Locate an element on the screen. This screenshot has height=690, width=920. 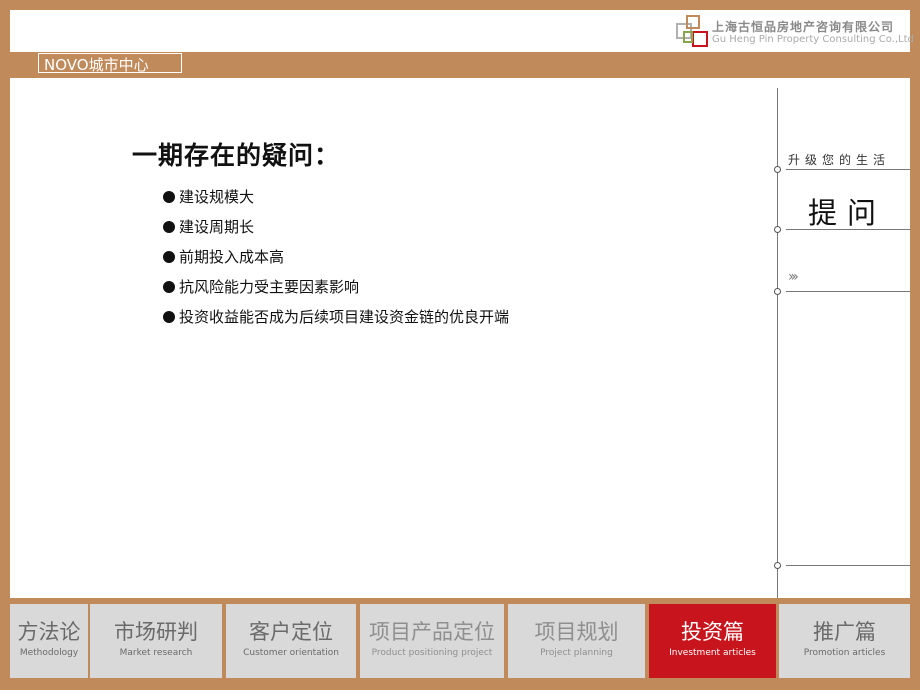
list-item: 抗风险能力受主要因素影响 is located at coordinates (336, 291).